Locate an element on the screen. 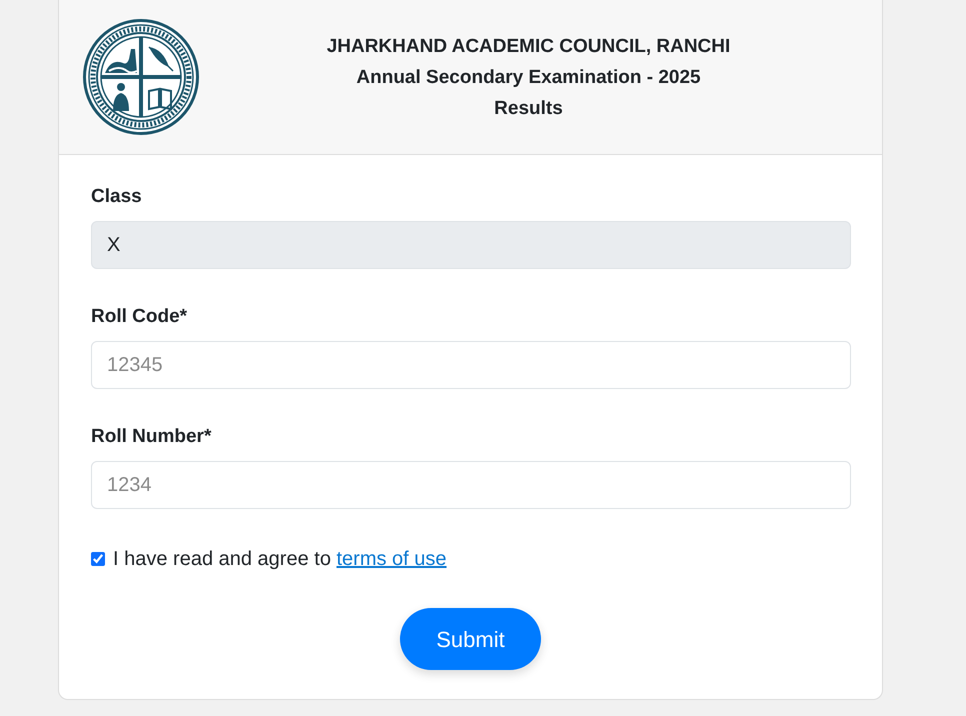  agreement-text: I have read and agree to terms of use is located at coordinates (280, 559).